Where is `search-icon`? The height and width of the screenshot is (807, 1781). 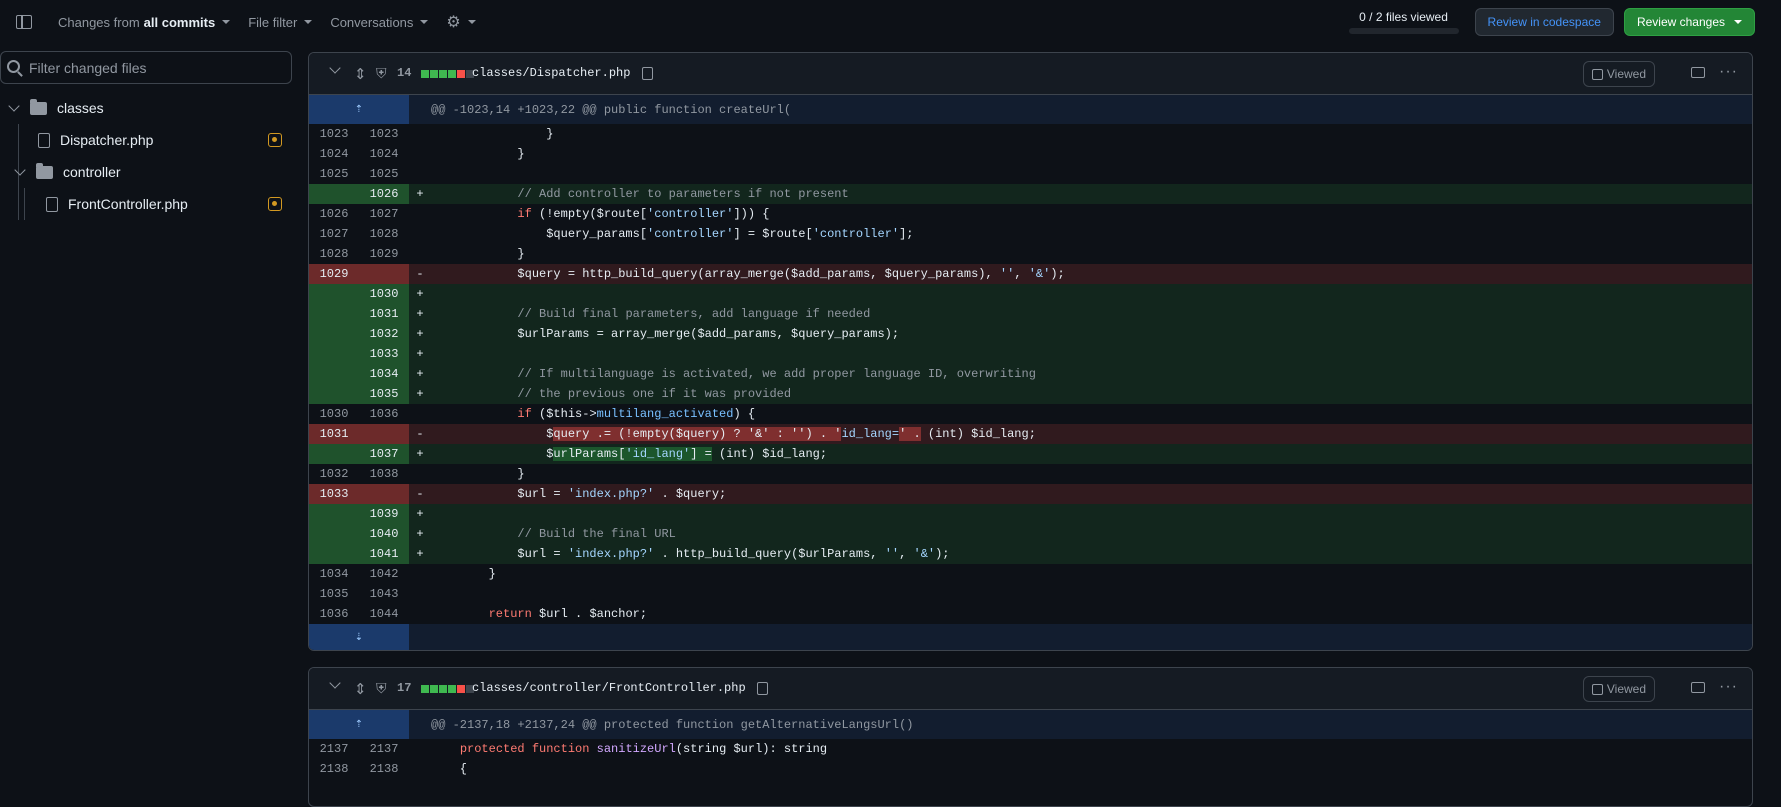 search-icon is located at coordinates (13, 66).